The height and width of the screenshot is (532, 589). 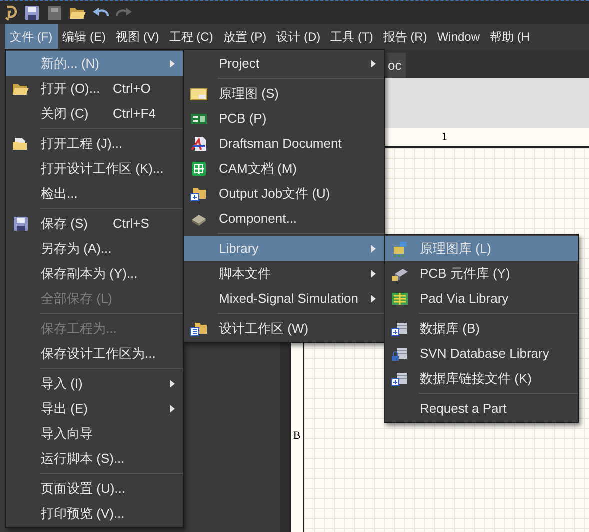 What do you see at coordinates (21, 89) in the screenshot?
I see `open-folder-icon` at bounding box center [21, 89].